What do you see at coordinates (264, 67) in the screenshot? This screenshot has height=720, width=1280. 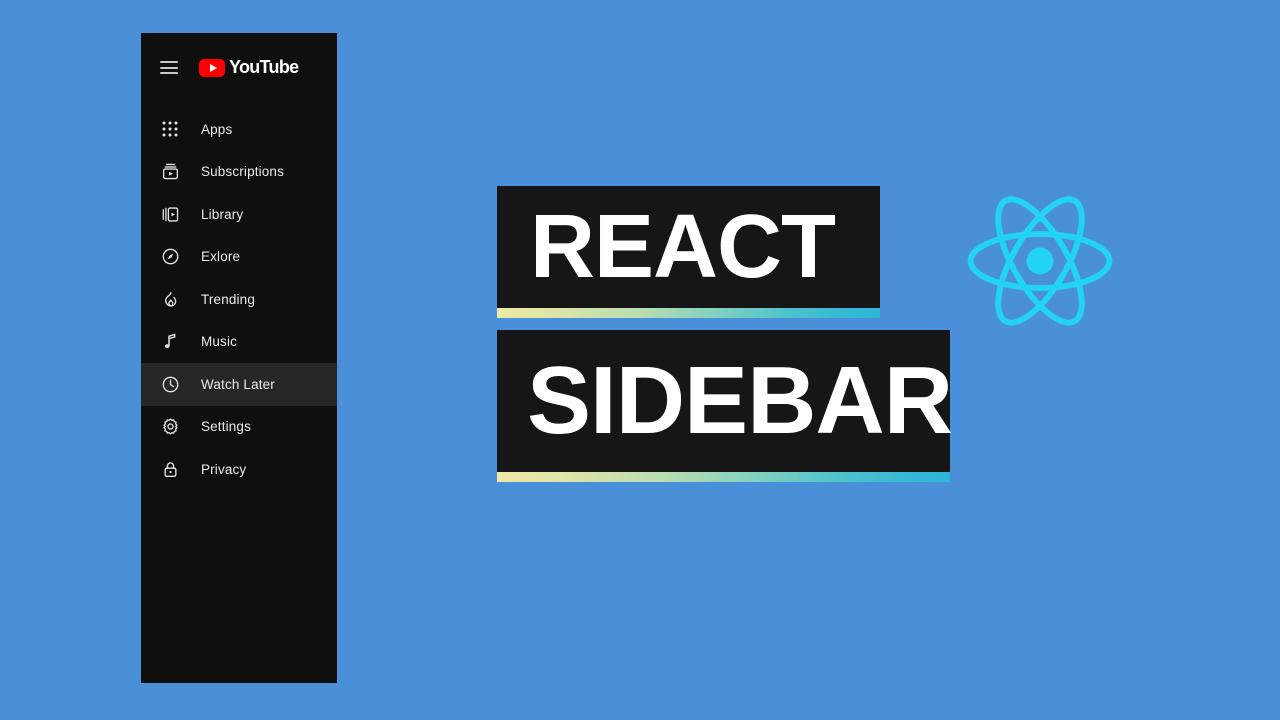 I see `youtube-wordmark: YouTube` at bounding box center [264, 67].